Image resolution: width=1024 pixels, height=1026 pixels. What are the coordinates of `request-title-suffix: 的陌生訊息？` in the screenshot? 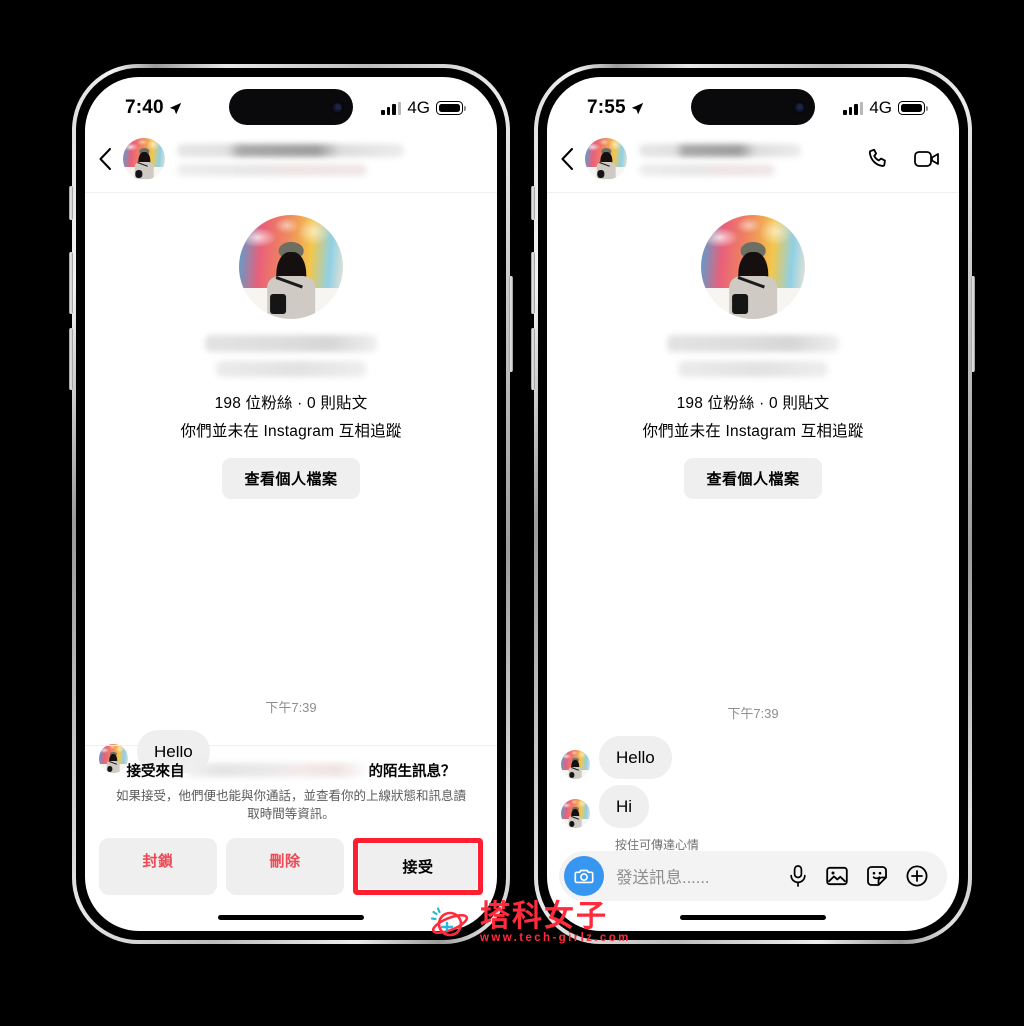 It's located at (412, 771).